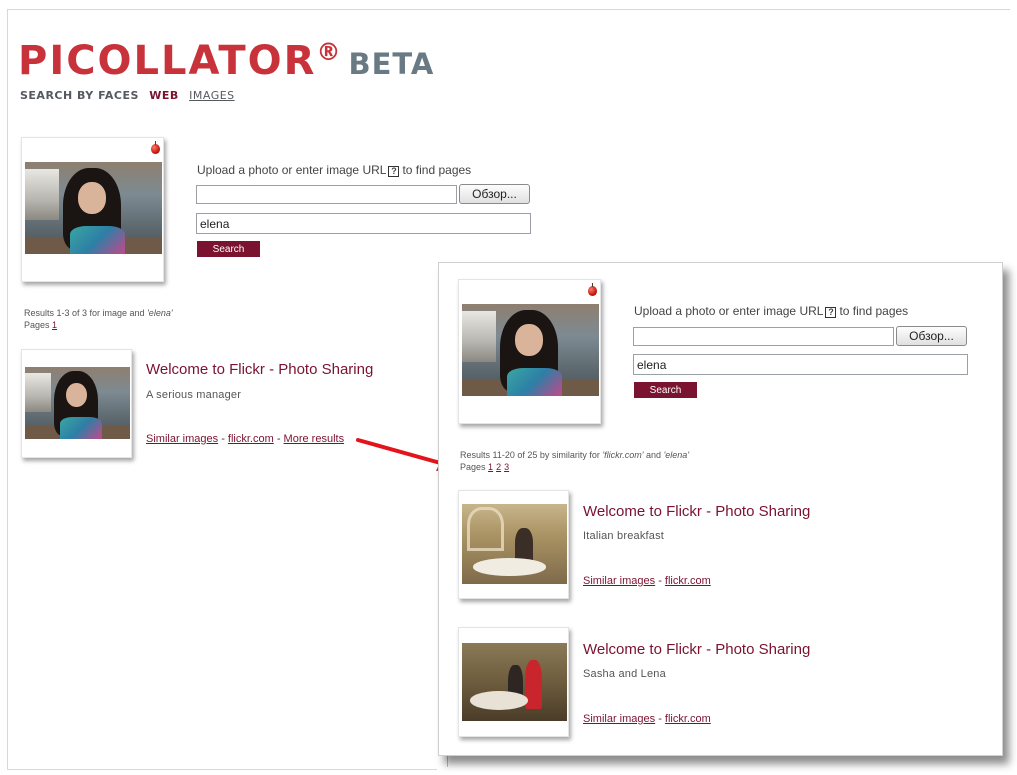 This screenshot has height=775, width=1017. I want to click on logo-registered-mark: ®, so click(328, 52).